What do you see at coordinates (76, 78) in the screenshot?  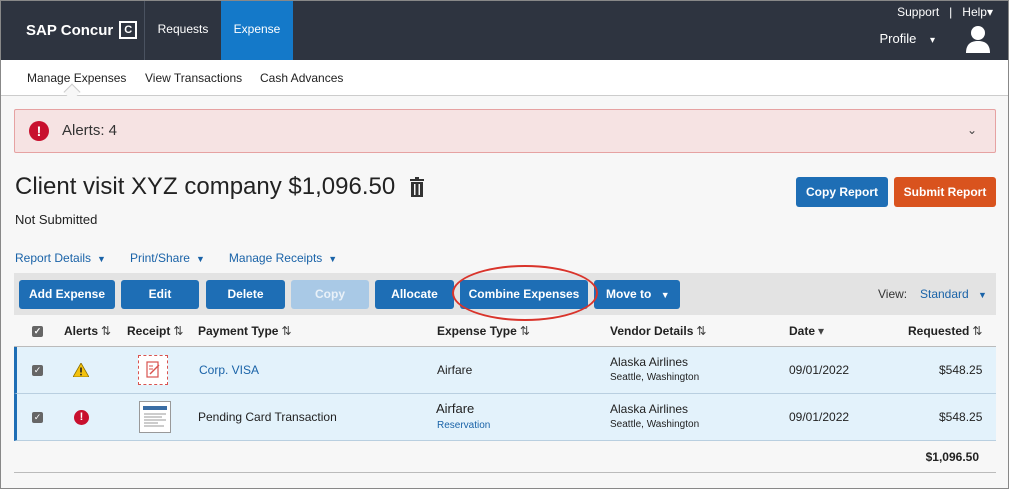 I see `subnav-manage-expenses: Manage Expenses` at bounding box center [76, 78].